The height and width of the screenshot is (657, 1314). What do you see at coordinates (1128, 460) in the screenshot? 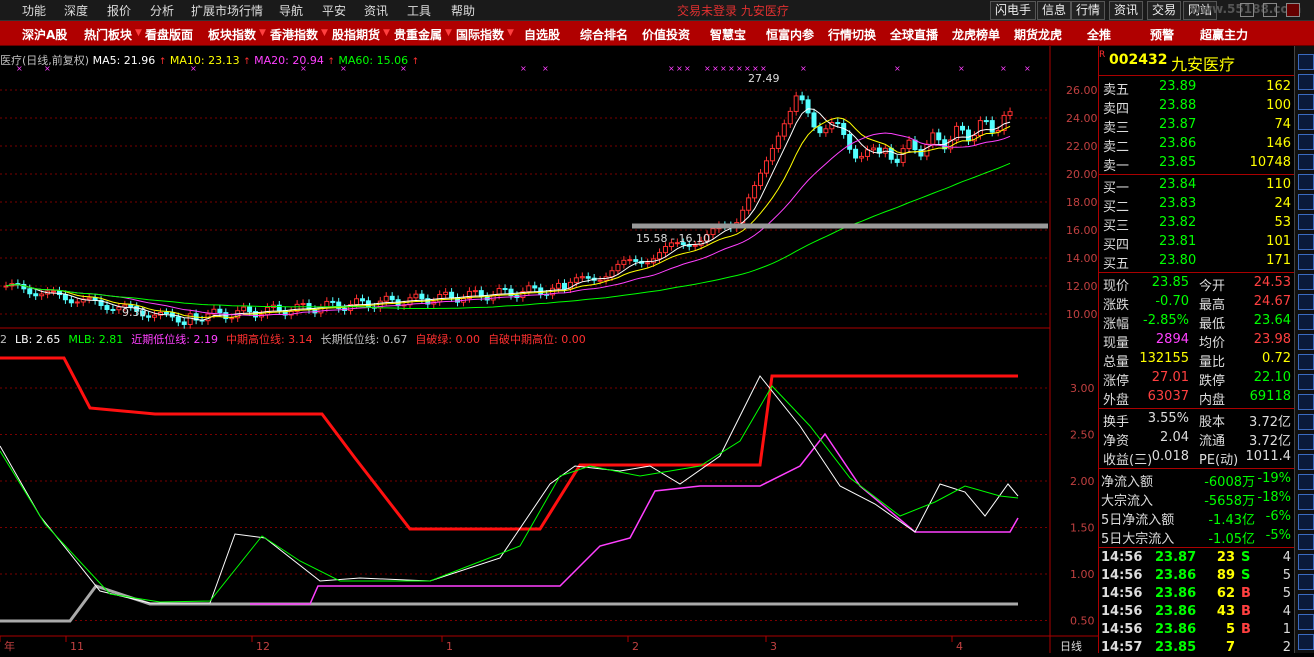
I see `fund-label: 收益(三)` at bounding box center [1128, 460].